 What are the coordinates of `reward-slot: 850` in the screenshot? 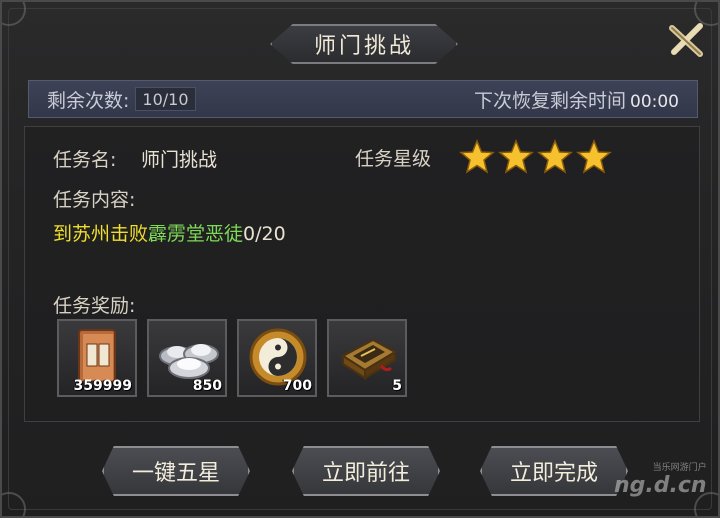 It's located at (187, 358).